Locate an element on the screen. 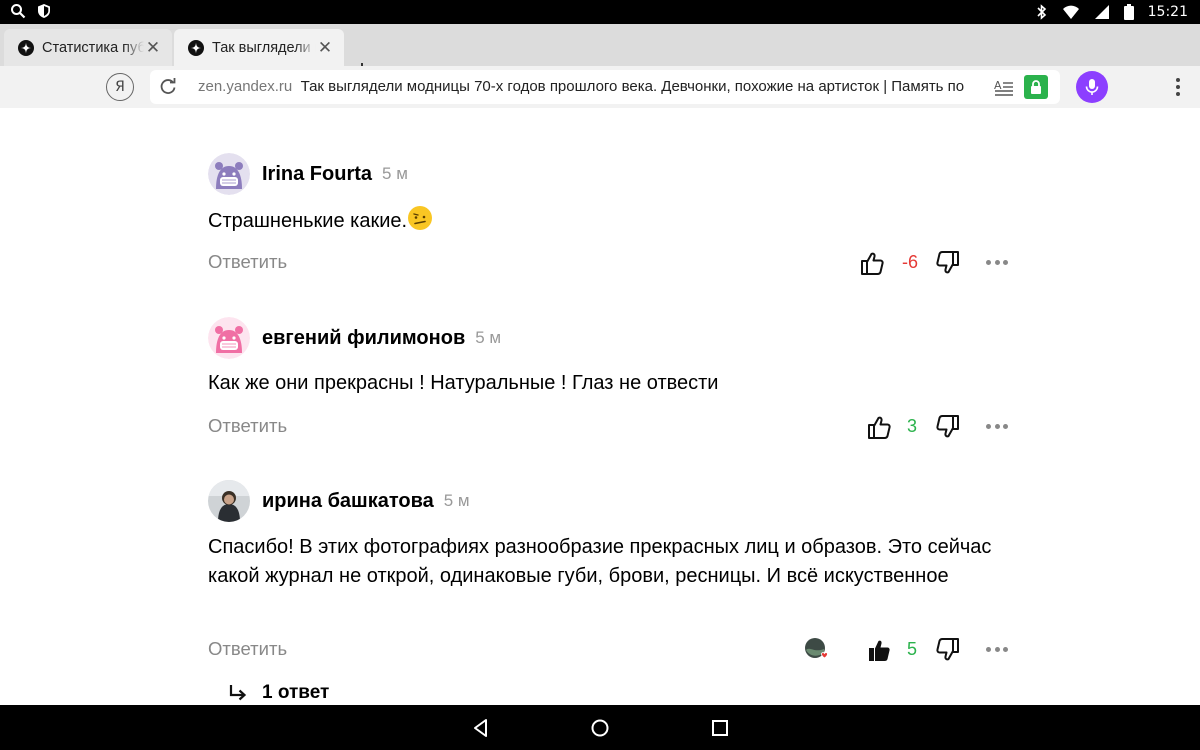 The image size is (1200, 750). comment-header: евгений филимонов 5 м is located at coordinates (354, 338).